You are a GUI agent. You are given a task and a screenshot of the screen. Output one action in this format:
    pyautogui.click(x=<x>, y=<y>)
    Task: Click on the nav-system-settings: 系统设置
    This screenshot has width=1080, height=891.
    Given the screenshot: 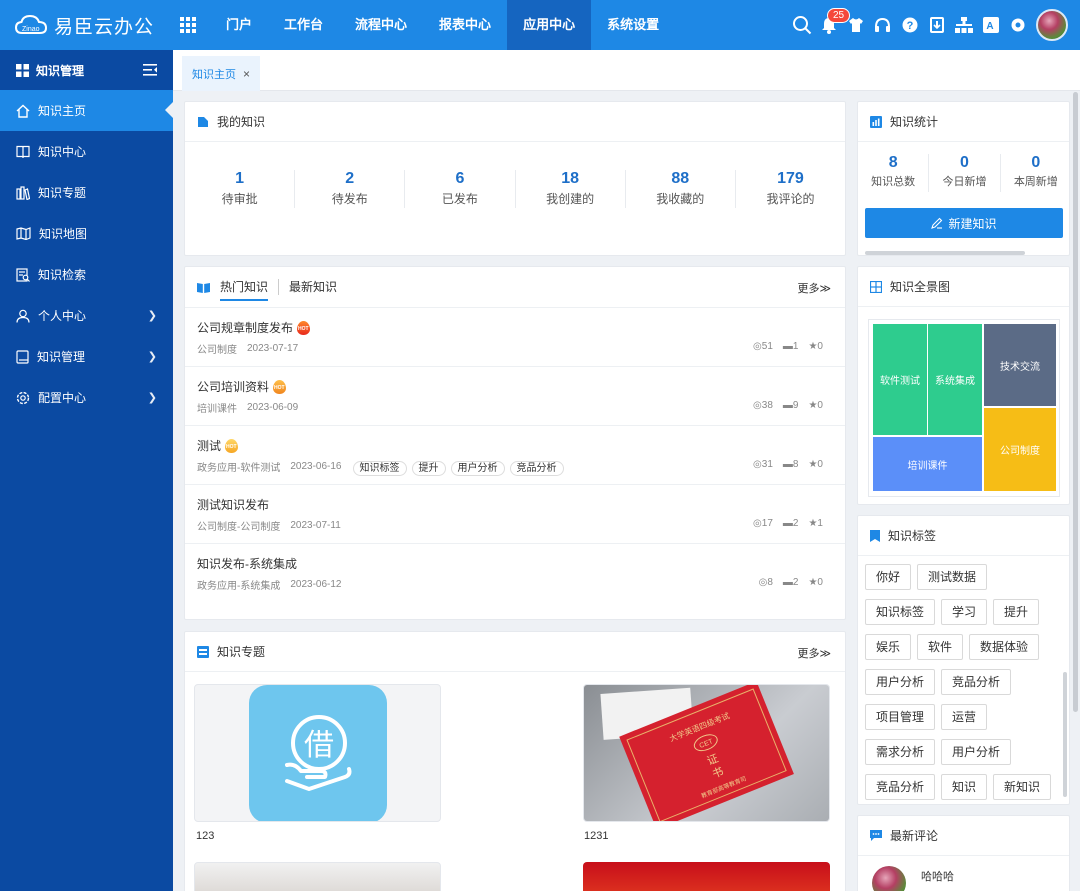 What is the action you would take?
    pyautogui.click(x=633, y=25)
    